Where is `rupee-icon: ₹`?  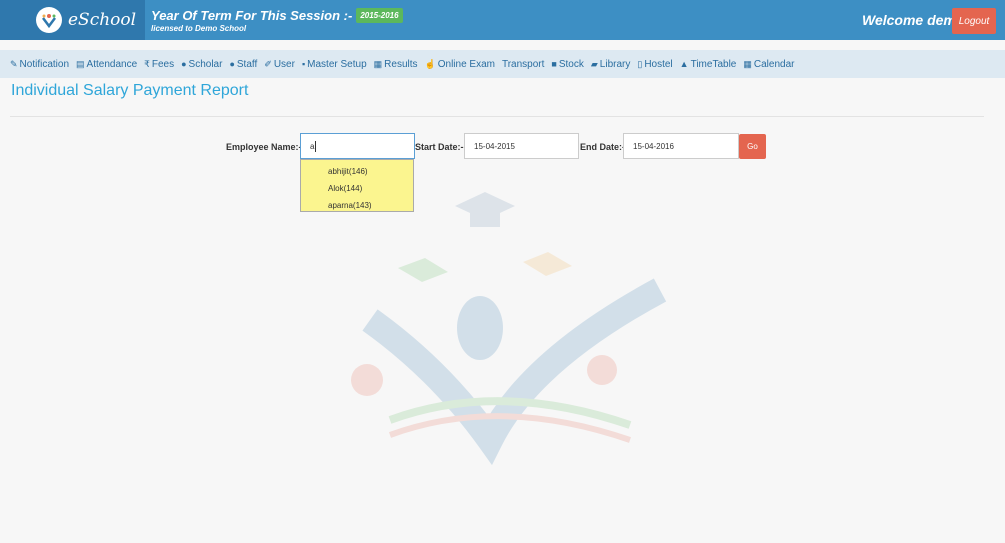
rupee-icon: ₹ is located at coordinates (147, 63).